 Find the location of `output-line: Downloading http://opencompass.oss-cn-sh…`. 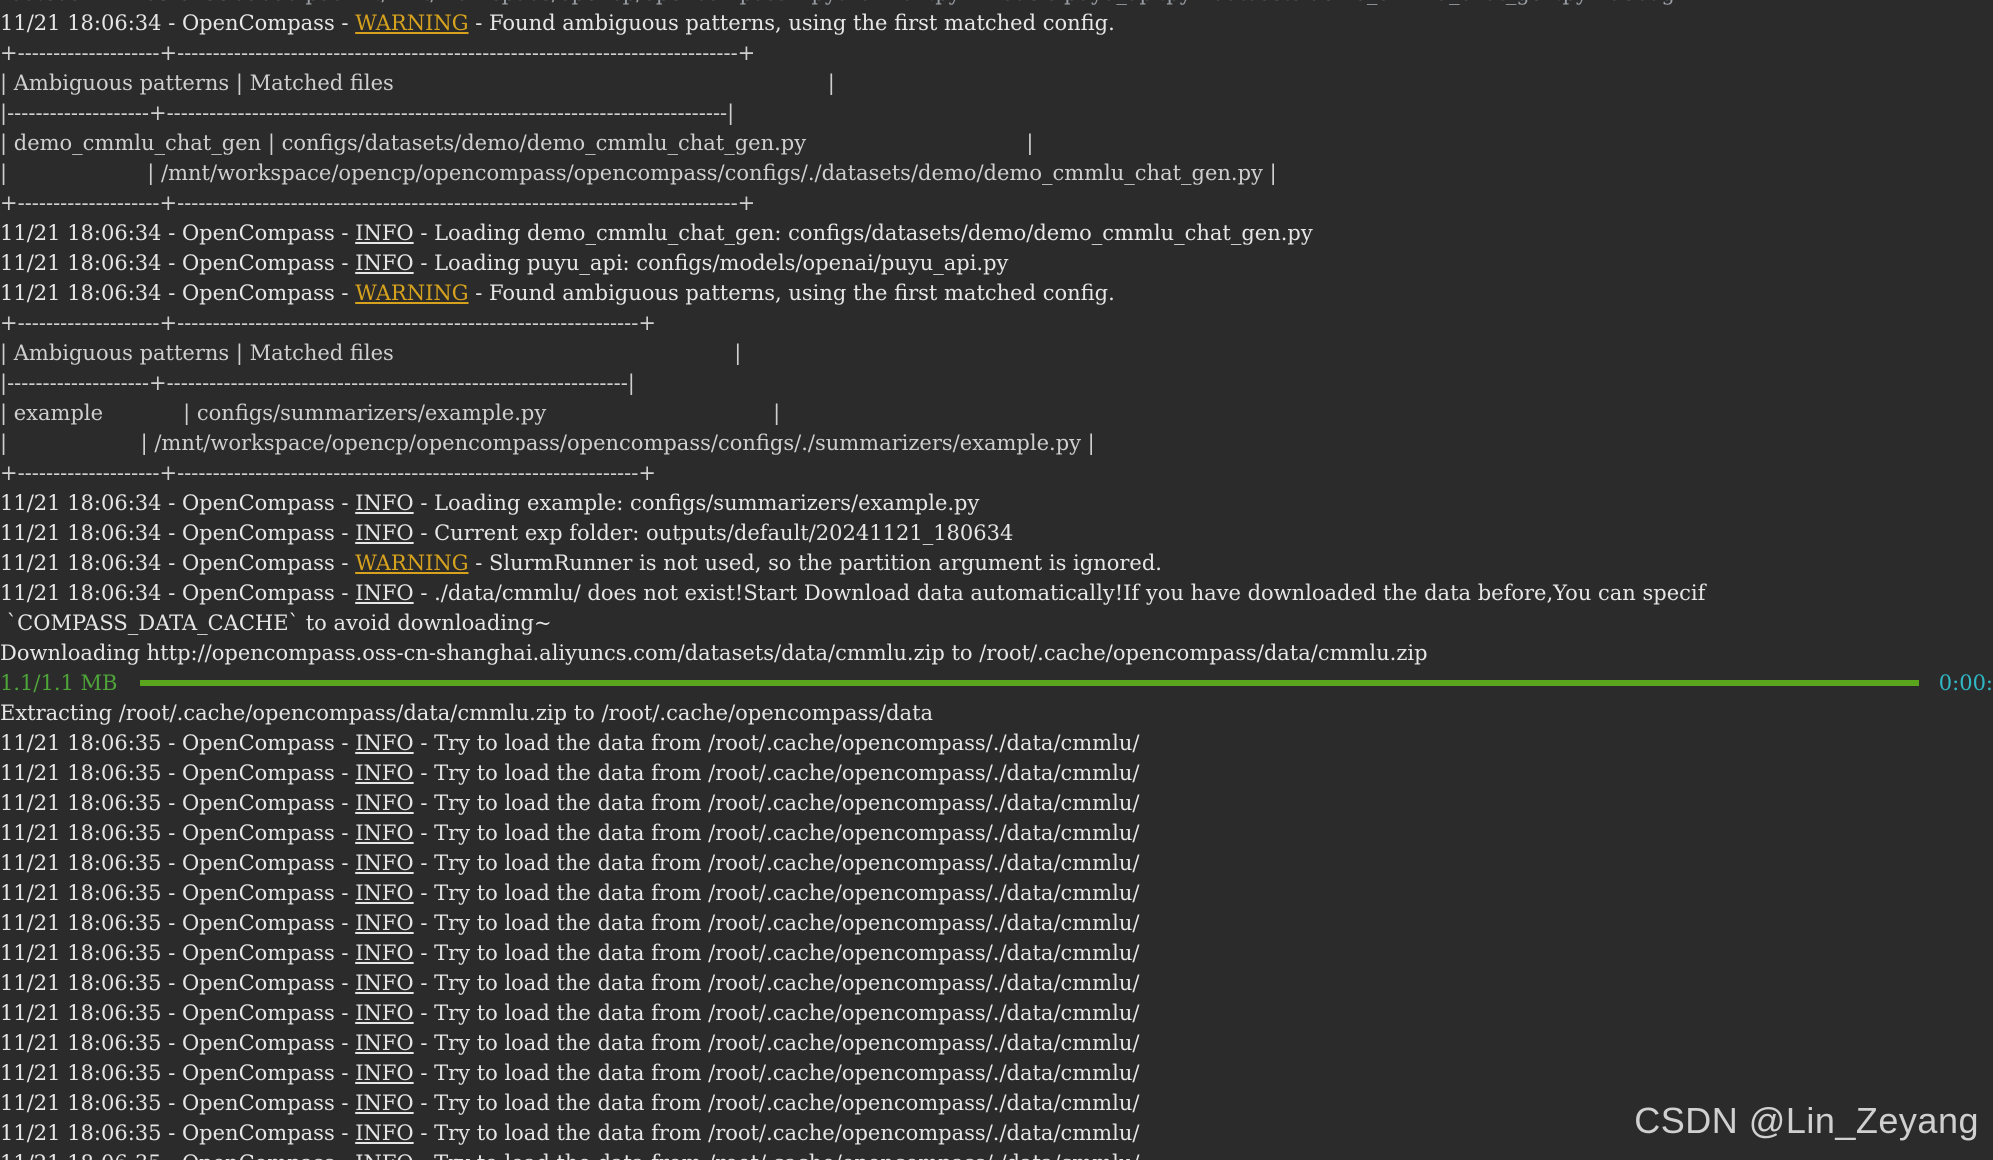

output-line: Downloading http://opencompass.oss-cn-sh… is located at coordinates (714, 653).